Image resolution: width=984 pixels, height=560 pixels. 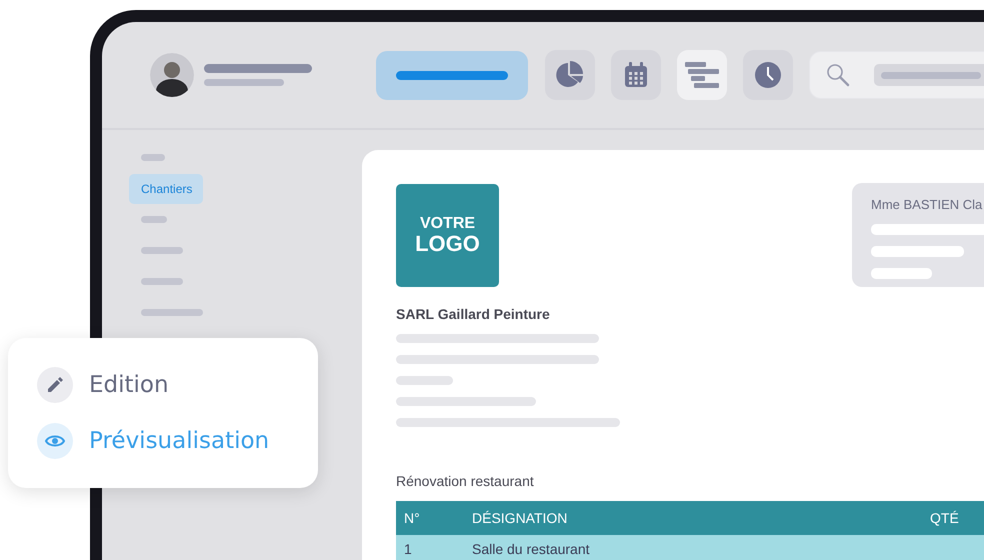 I want to click on company-name: SARL Gaillard Peinture, so click(x=473, y=314).